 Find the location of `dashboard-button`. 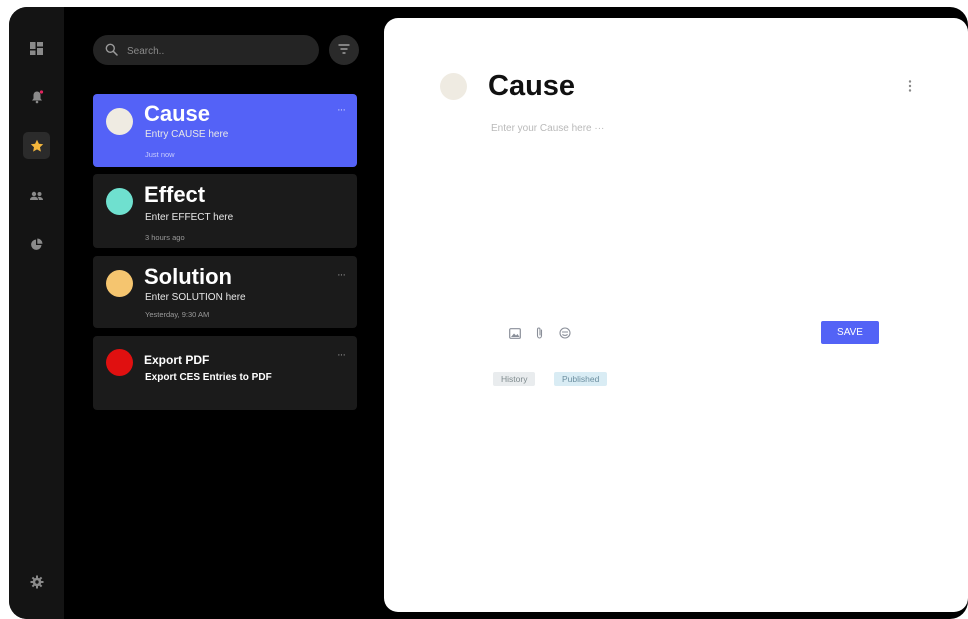

dashboard-button is located at coordinates (36, 48).